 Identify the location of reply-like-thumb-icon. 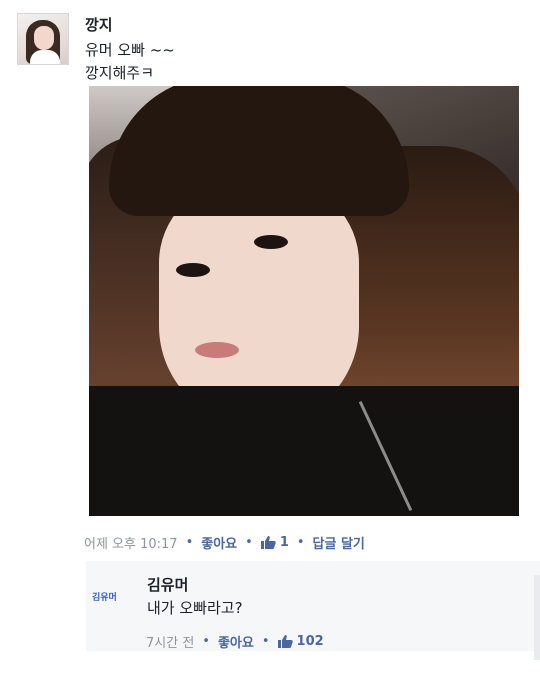
(285, 641).